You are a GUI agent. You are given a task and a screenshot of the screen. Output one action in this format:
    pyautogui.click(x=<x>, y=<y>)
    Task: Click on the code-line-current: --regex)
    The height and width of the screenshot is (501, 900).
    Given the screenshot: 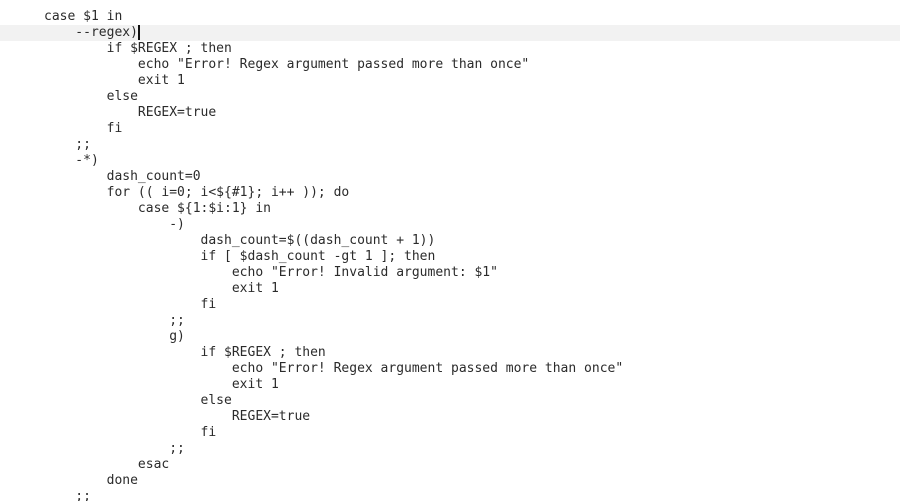 What is the action you would take?
    pyautogui.click(x=450, y=33)
    